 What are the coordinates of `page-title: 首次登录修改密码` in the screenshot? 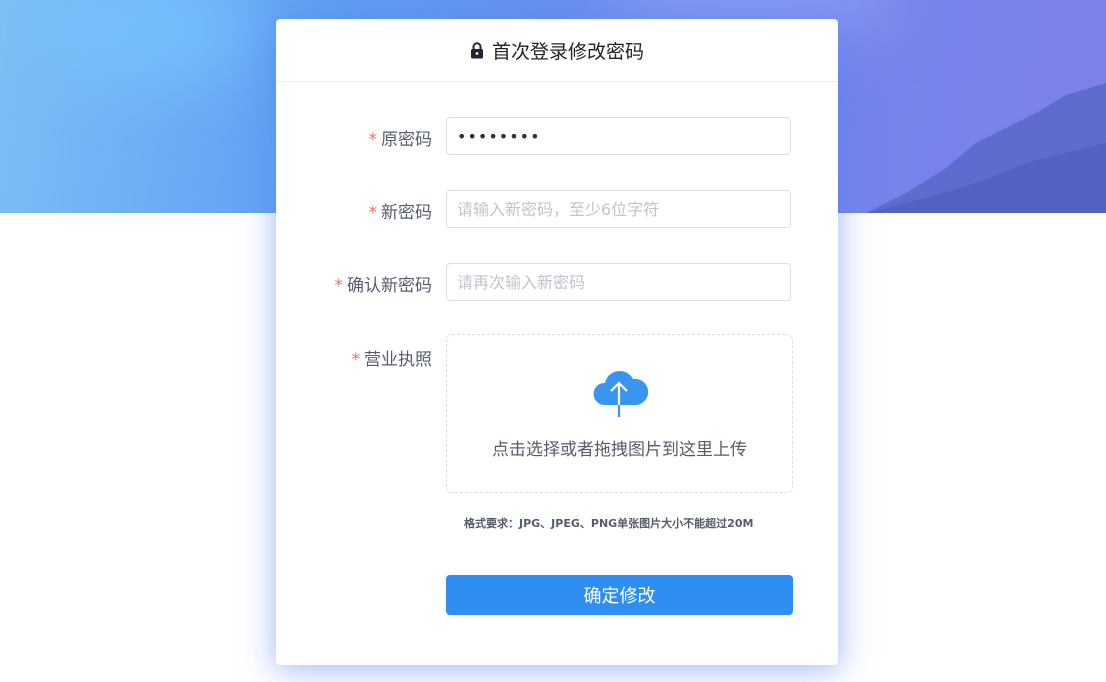 It's located at (567, 51).